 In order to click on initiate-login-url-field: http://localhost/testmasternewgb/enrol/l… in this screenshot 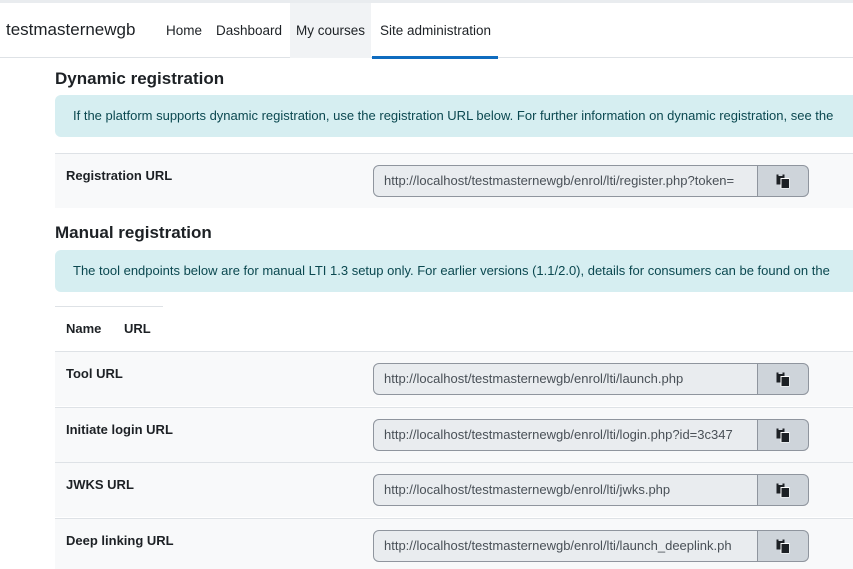, I will do `click(565, 435)`.